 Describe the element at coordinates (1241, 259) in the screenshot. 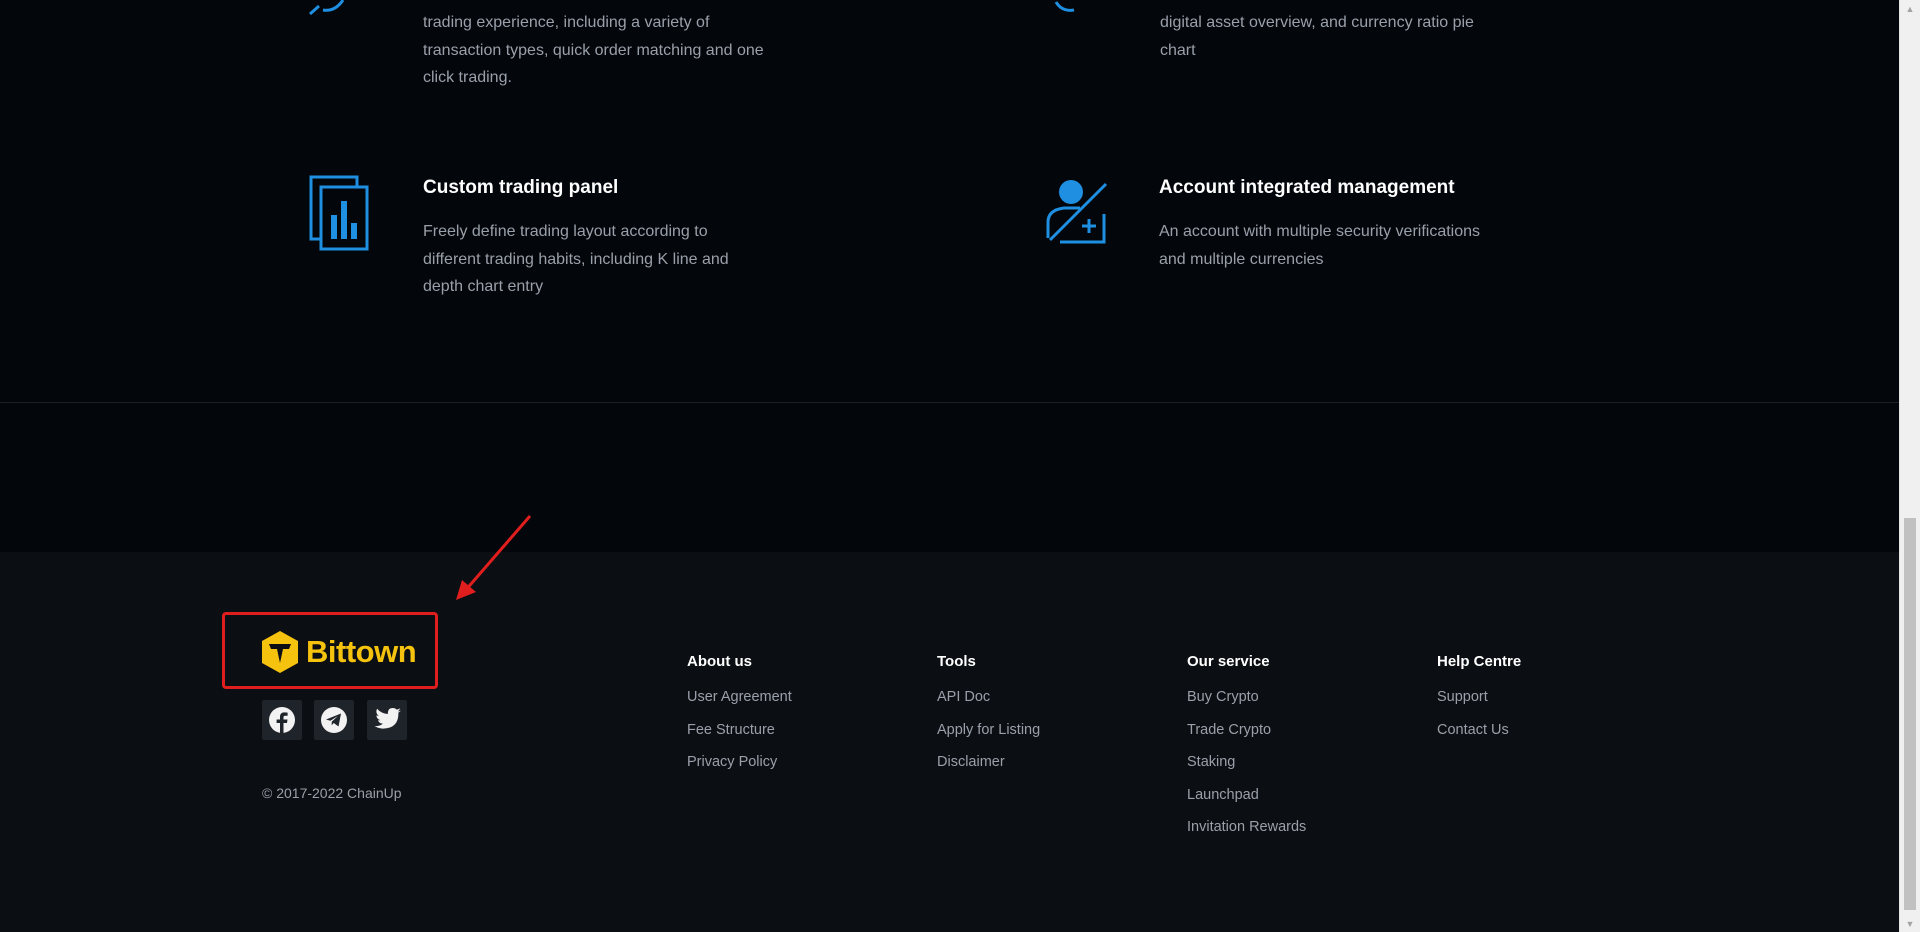

I see `desc-line: and multiple currencies` at that location.